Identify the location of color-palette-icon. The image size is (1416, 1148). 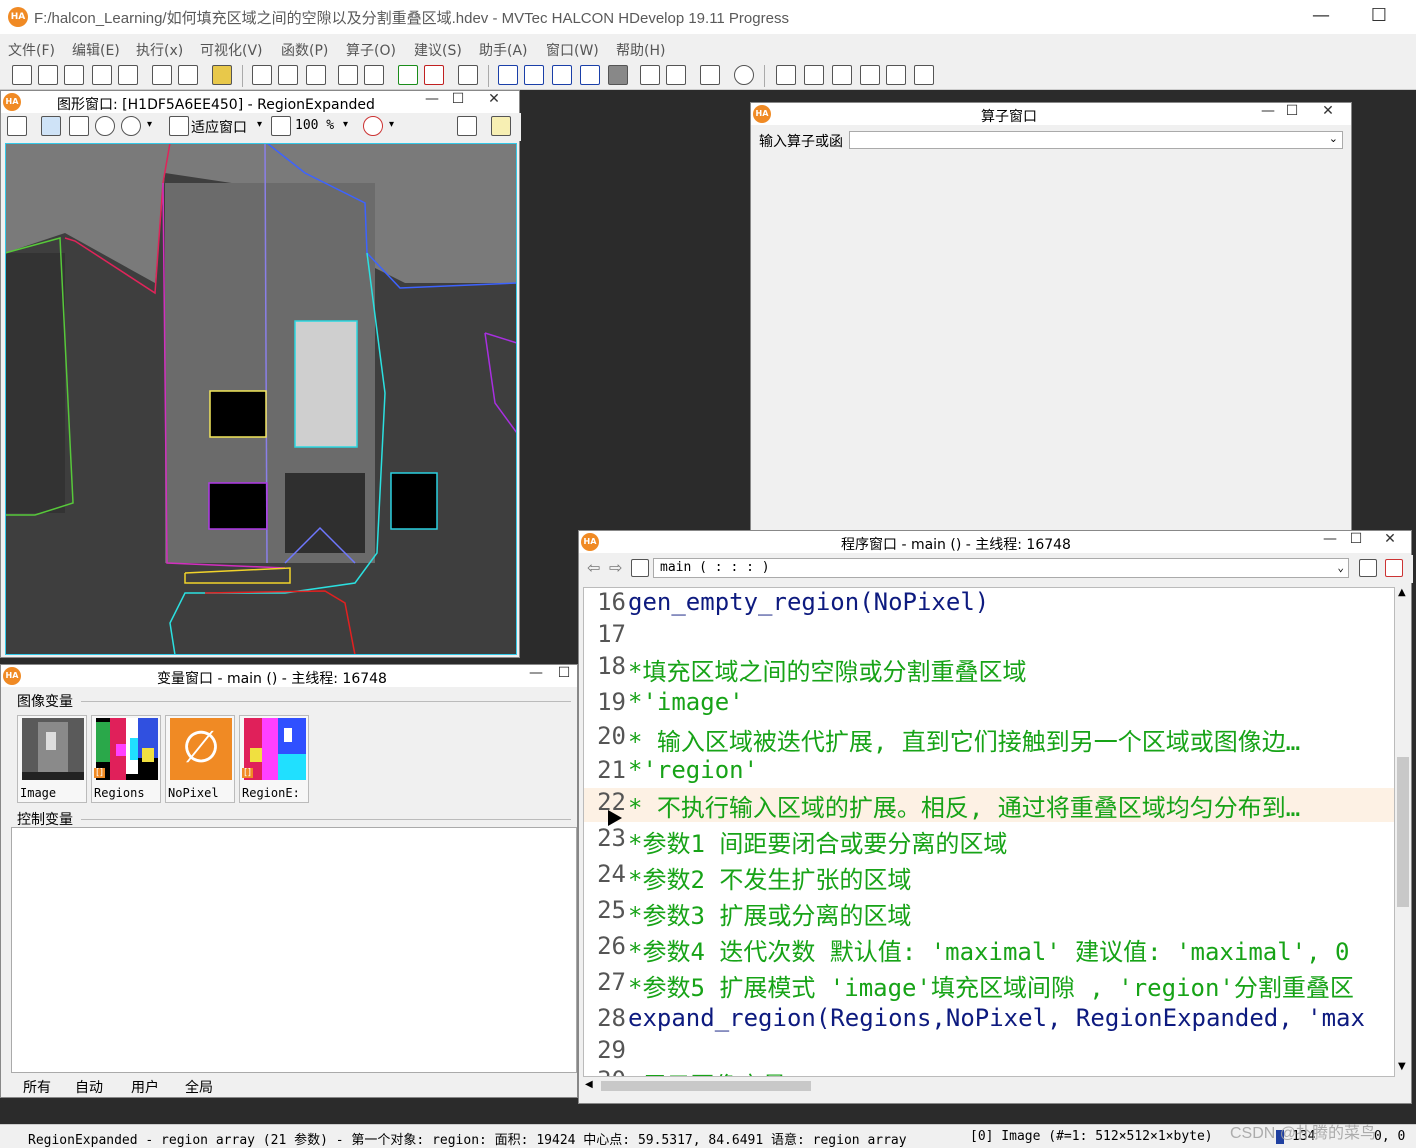
(373, 126).